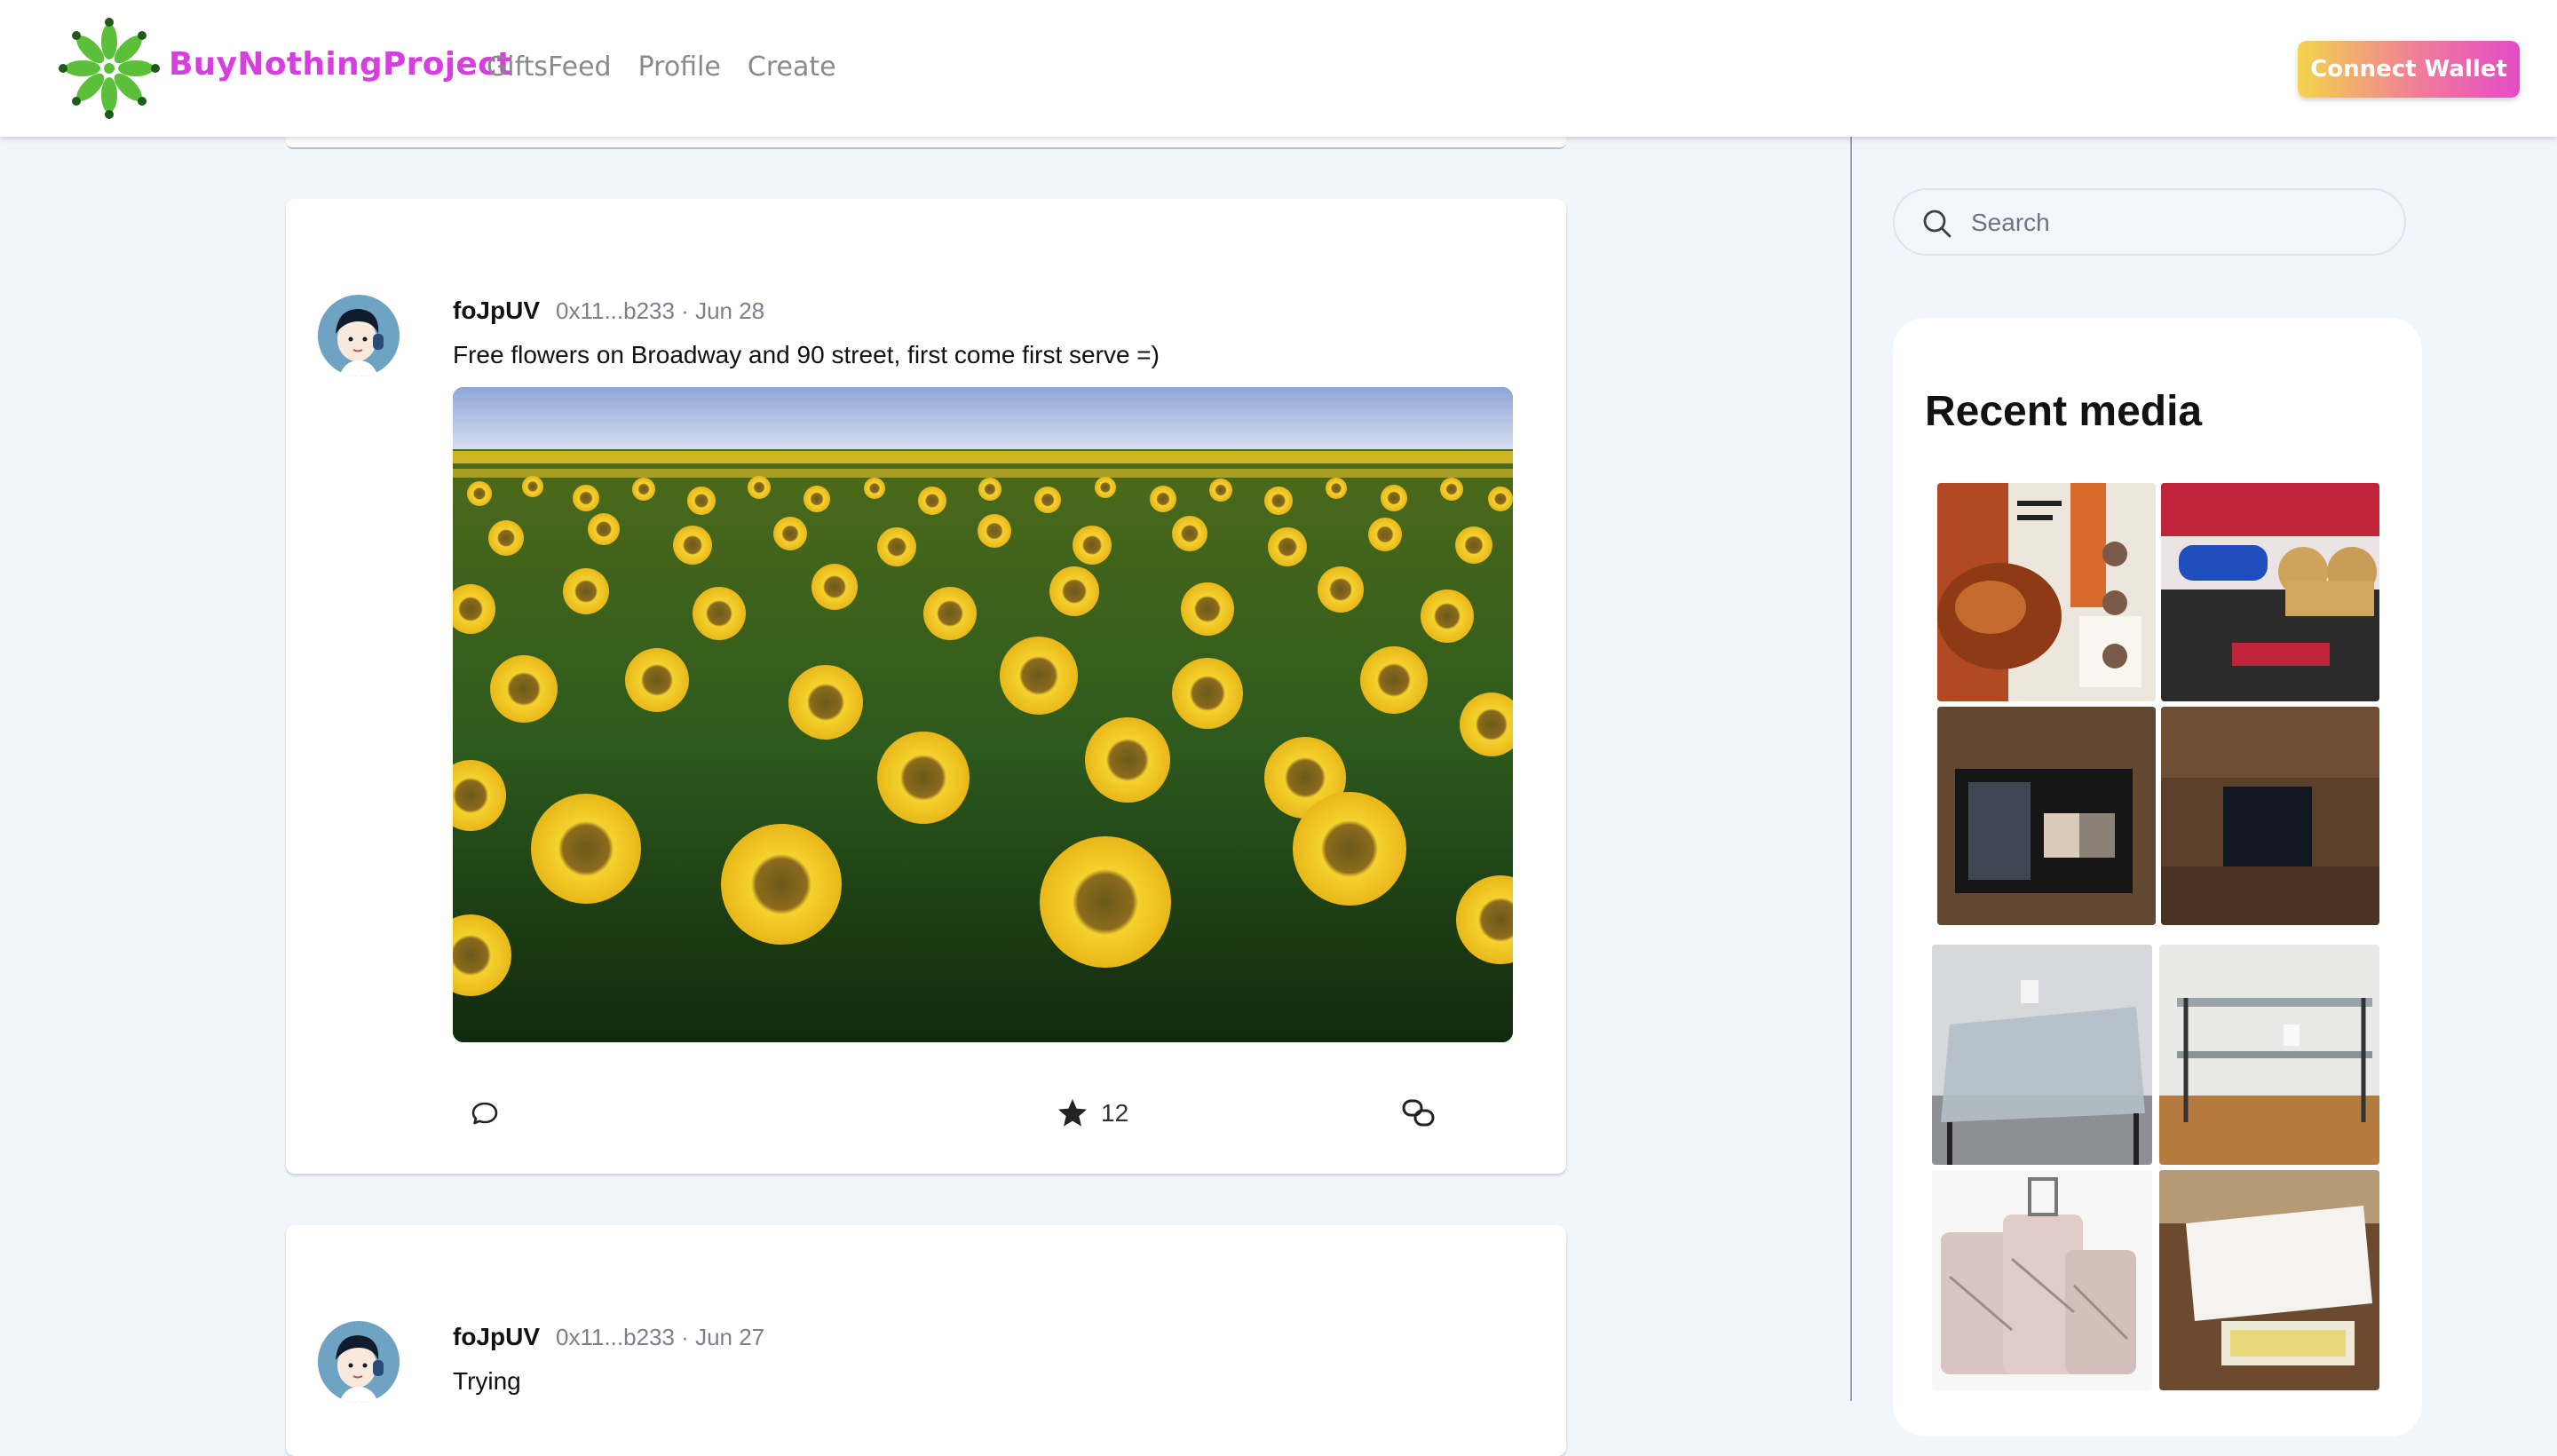  I want to click on post-meta: foJpUV 0x11...b233 · Jun 27, so click(608, 1337).